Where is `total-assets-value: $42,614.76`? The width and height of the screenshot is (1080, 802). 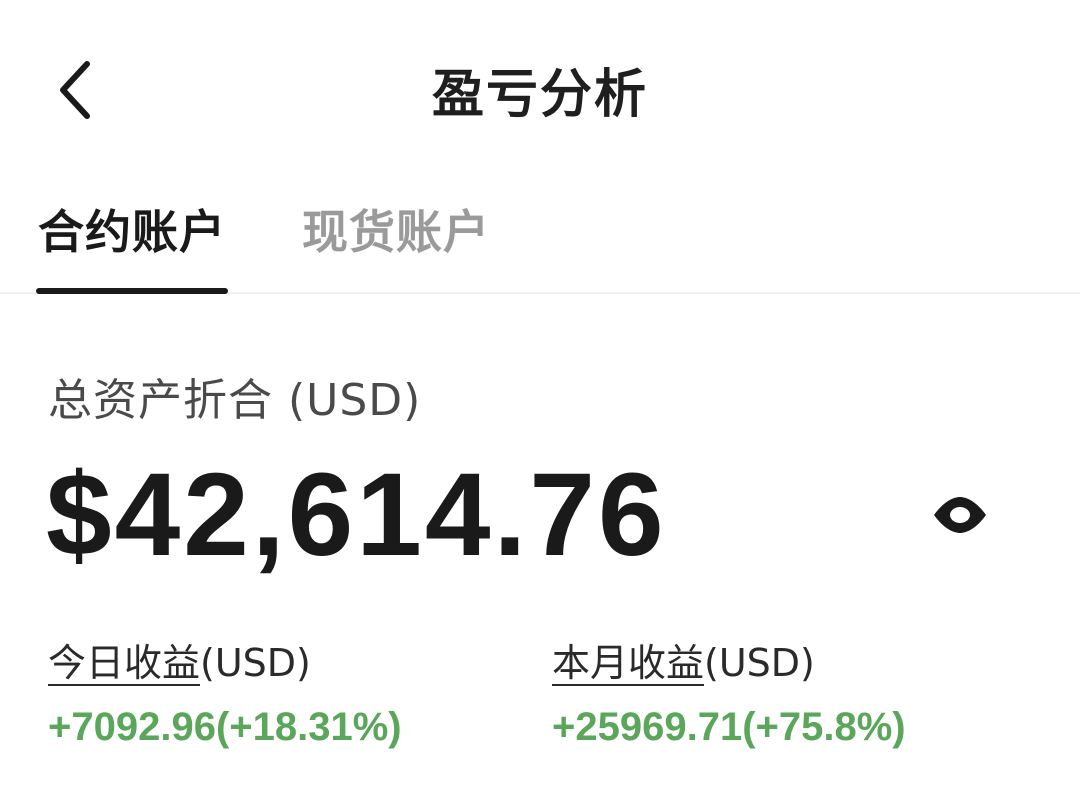
total-assets-value: $42,614.76 is located at coordinates (356, 515).